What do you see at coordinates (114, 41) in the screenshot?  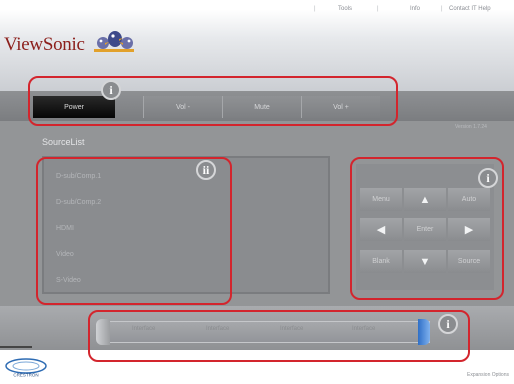 I see `viewsonic-birds-logo-icon` at bounding box center [114, 41].